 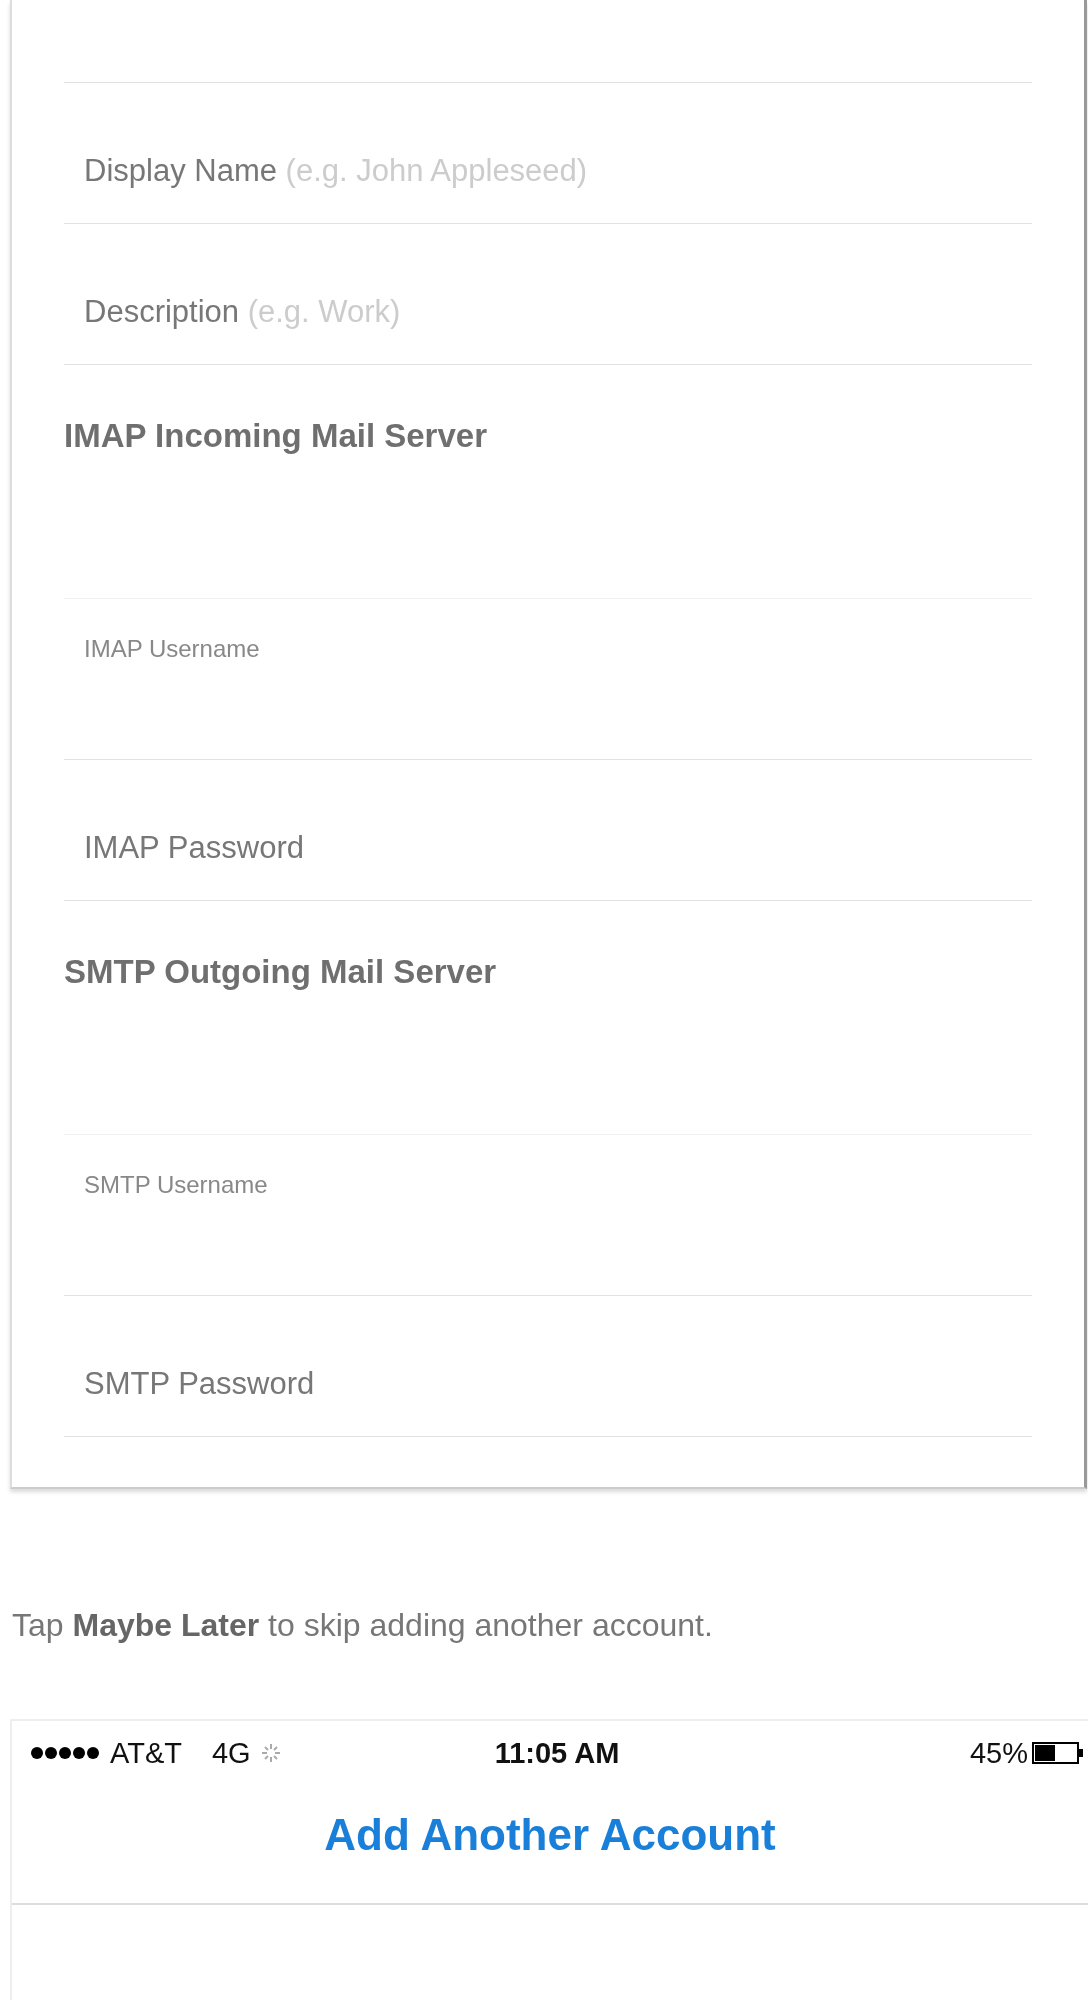 I want to click on section-header: IMAP Incoming Mail Server, so click(x=275, y=435).